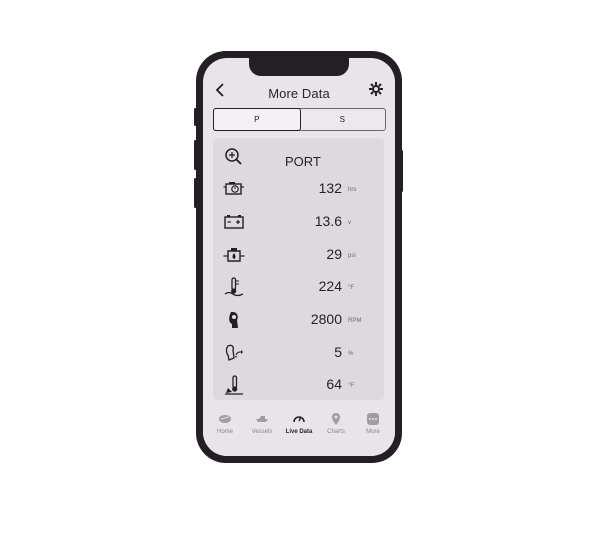  I want to click on row-value: 64, so click(334, 384).